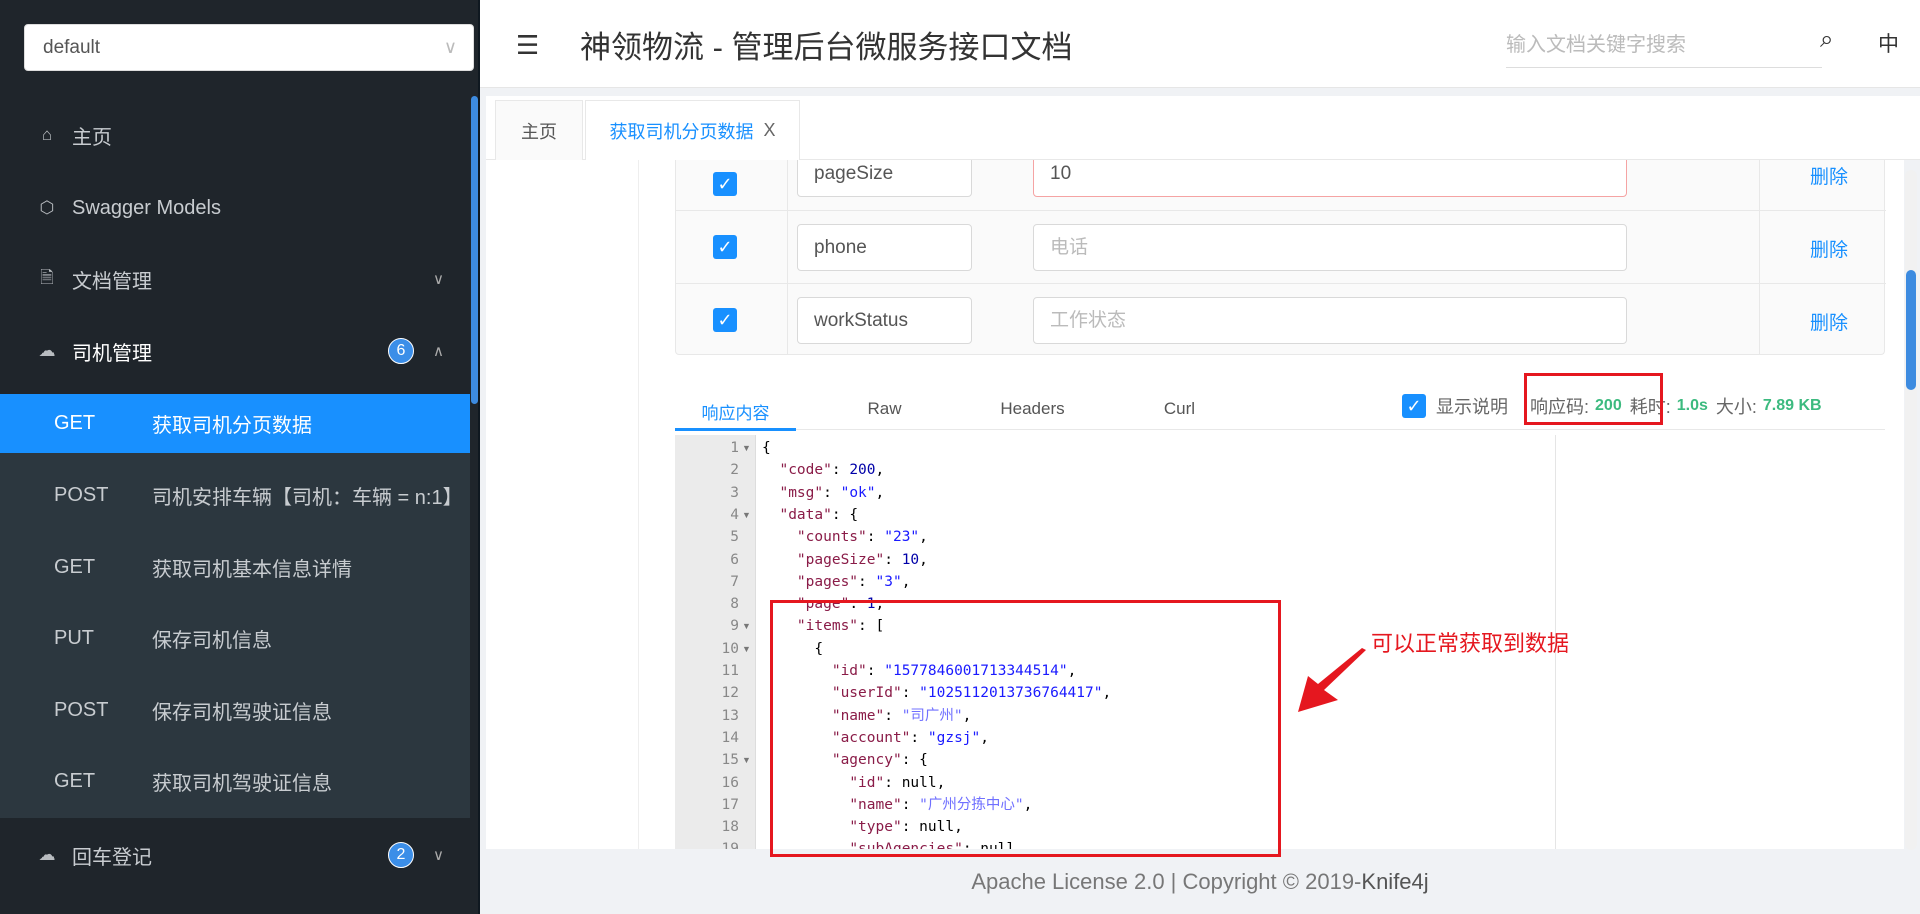 Image resolution: width=1920 pixels, height=914 pixels. What do you see at coordinates (707, 843) in the screenshot?
I see `line-number: 19` at bounding box center [707, 843].